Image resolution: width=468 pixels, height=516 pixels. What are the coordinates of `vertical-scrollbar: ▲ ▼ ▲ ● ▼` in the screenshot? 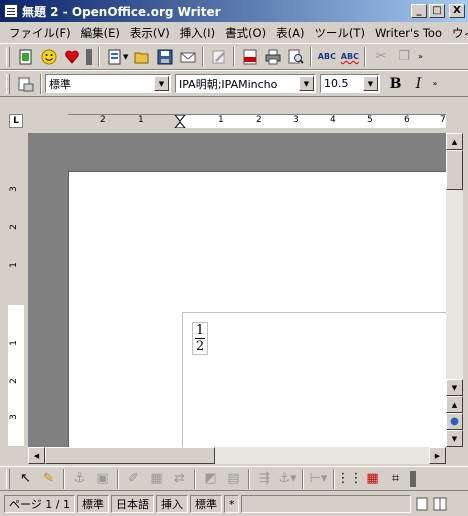 It's located at (454, 290).